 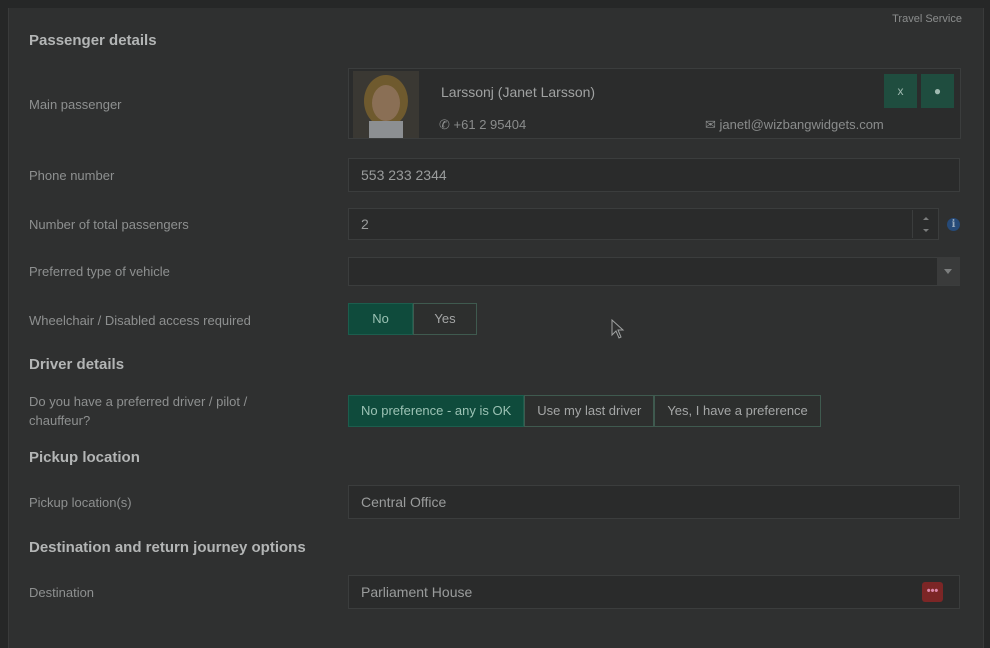 I want to click on total-passengers-input: 2, so click(x=643, y=224).